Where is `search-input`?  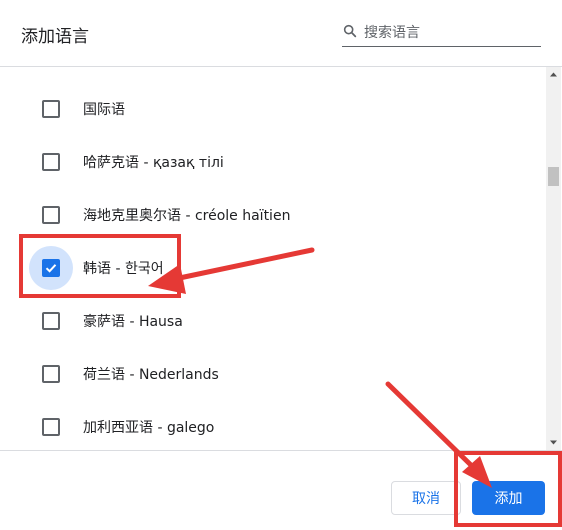 search-input is located at coordinates (449, 33).